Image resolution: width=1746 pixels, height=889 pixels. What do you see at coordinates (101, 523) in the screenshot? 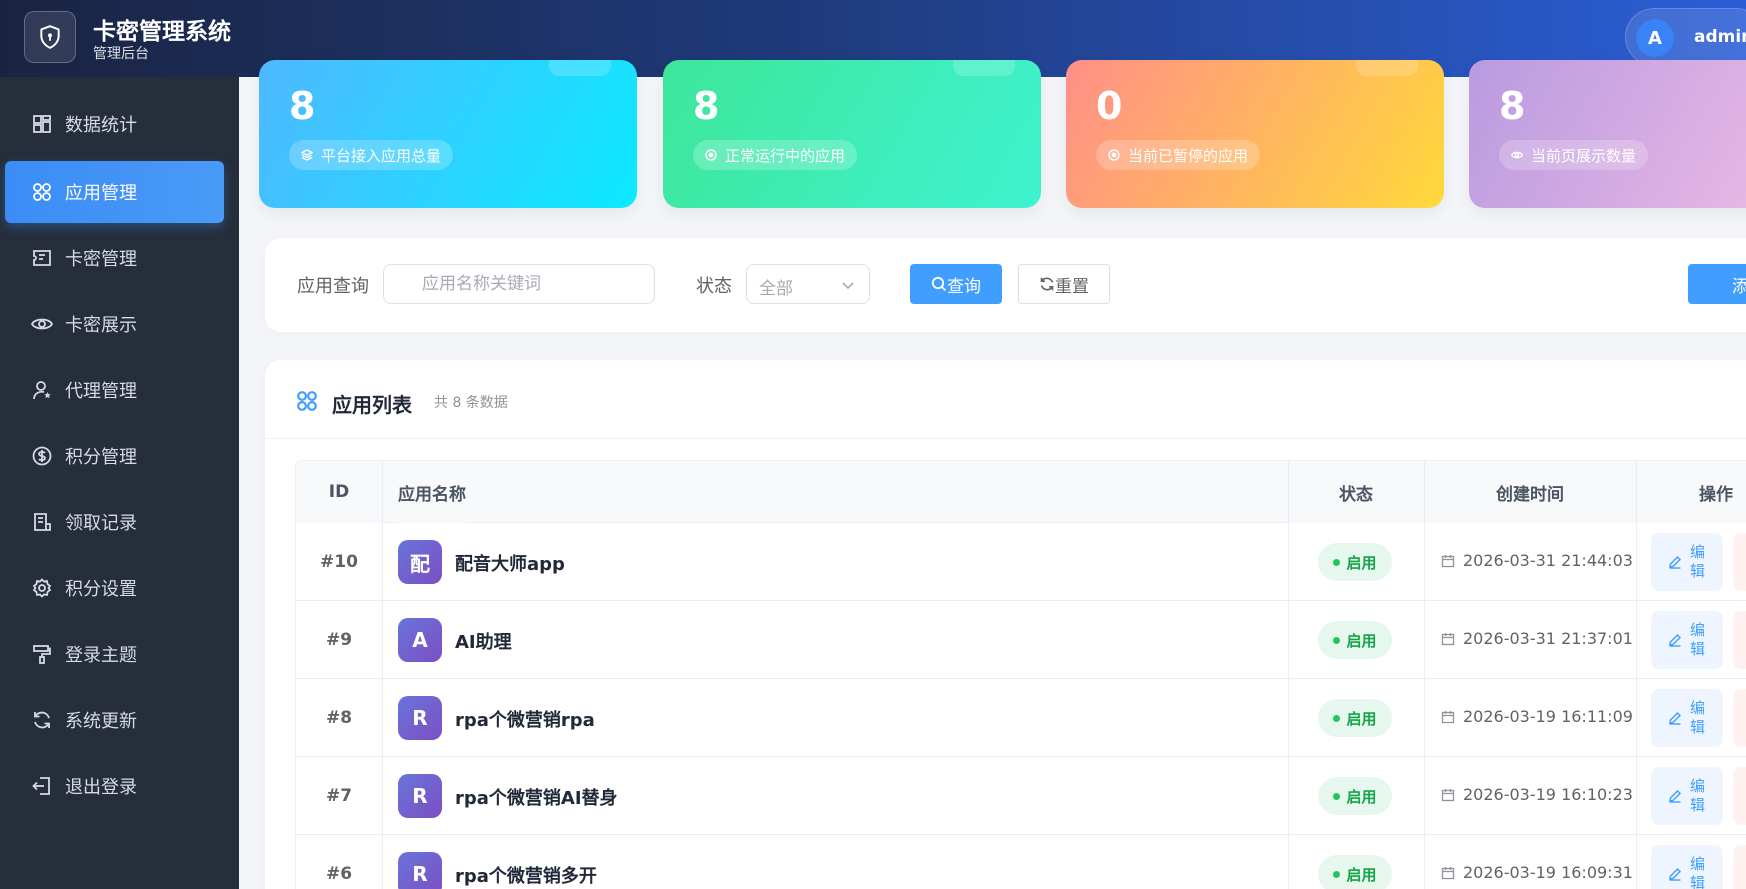
I see `sidebar-item-label: 领取记录` at bounding box center [101, 523].